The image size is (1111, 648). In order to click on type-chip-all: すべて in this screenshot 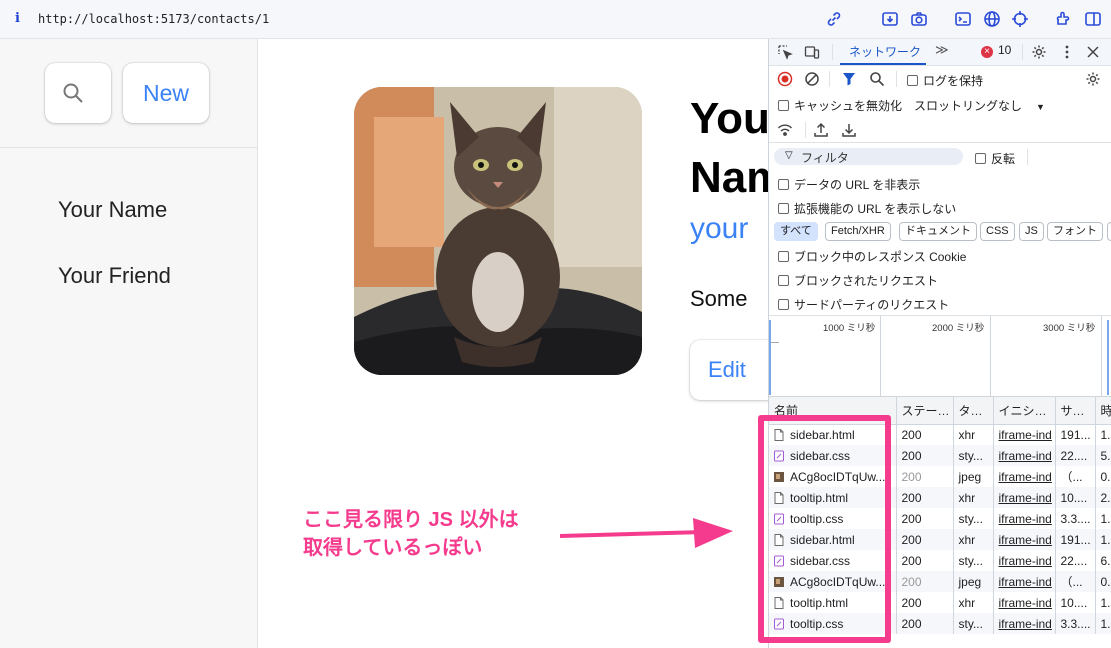, I will do `click(796, 231)`.